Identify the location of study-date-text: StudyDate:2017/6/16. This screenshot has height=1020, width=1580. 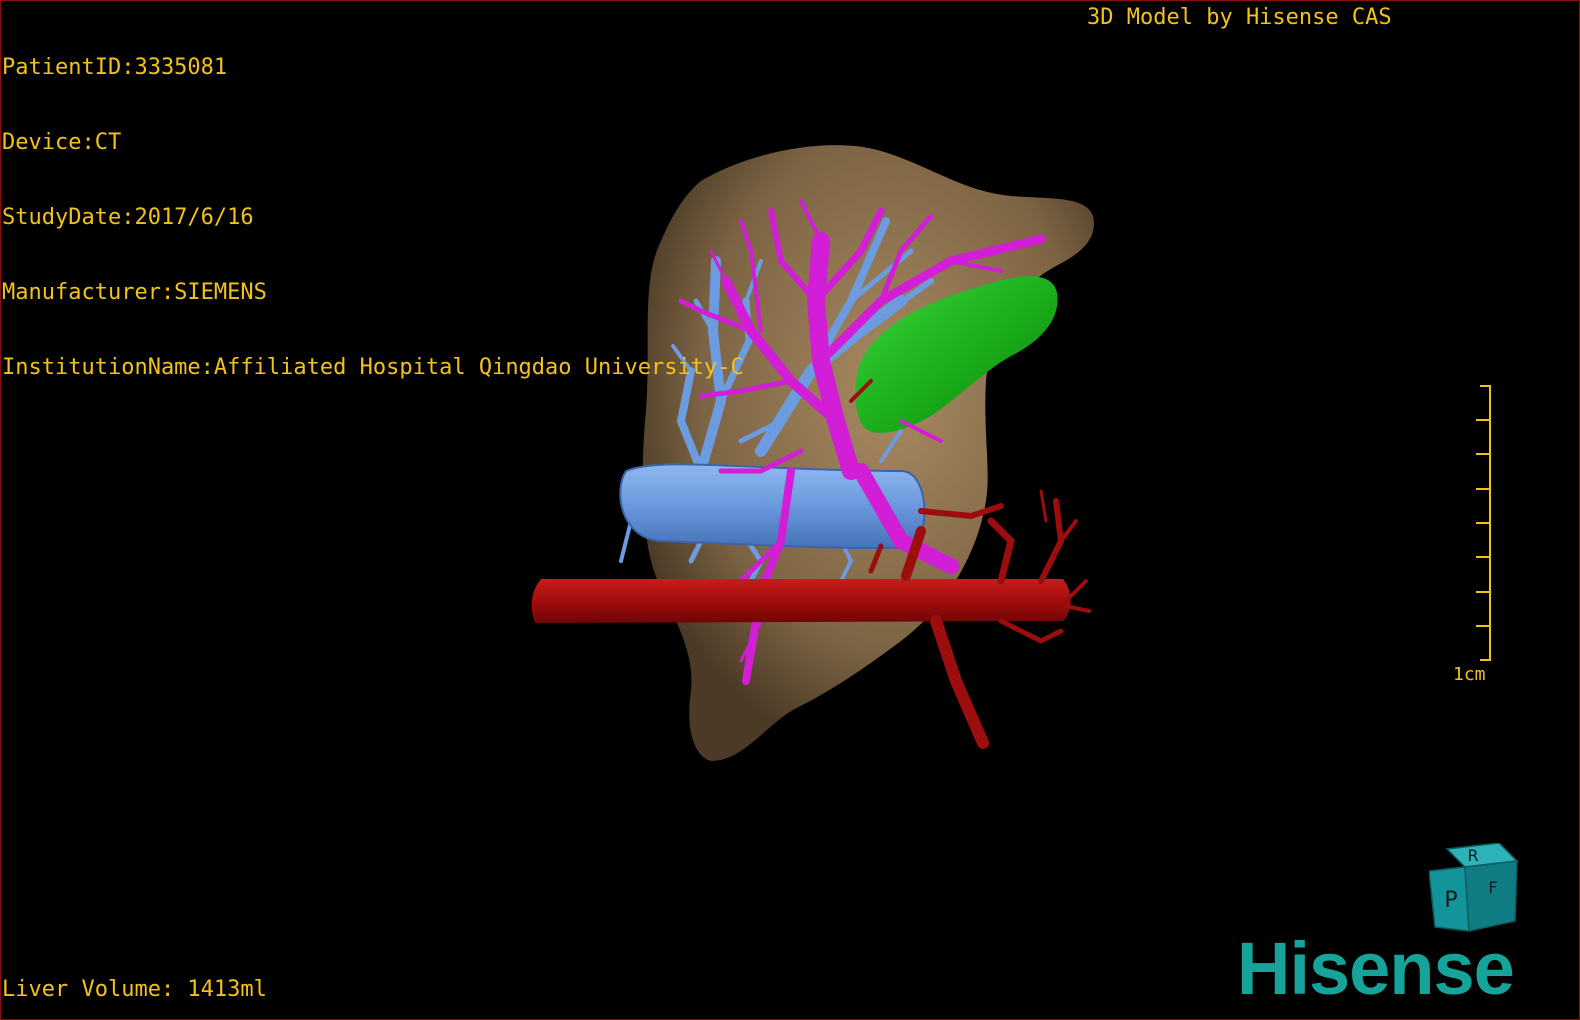
(128, 217).